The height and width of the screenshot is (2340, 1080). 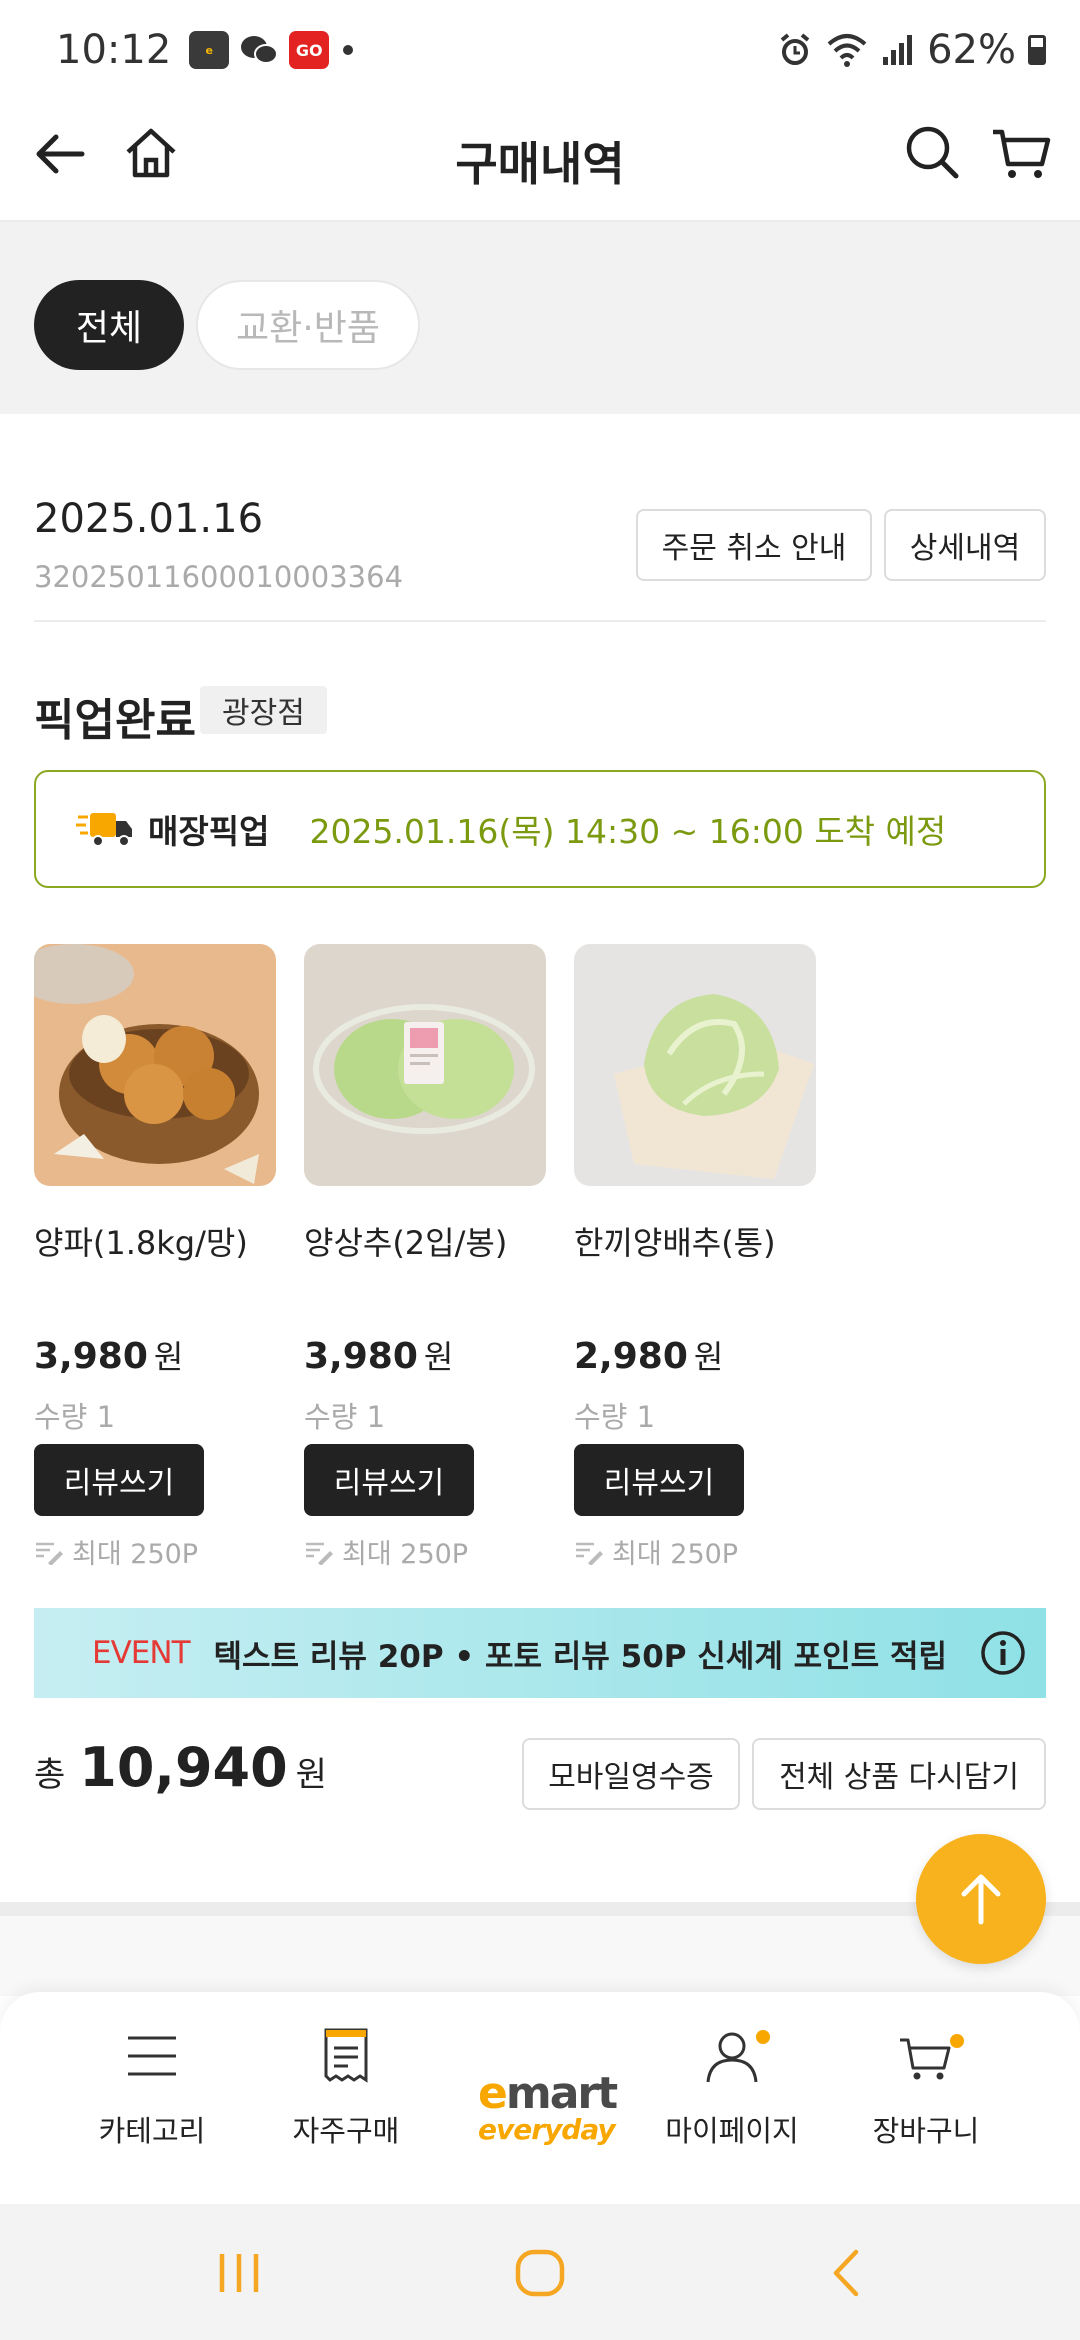 I want to click on nav-cart: 장바구니, so click(x=926, y=2088).